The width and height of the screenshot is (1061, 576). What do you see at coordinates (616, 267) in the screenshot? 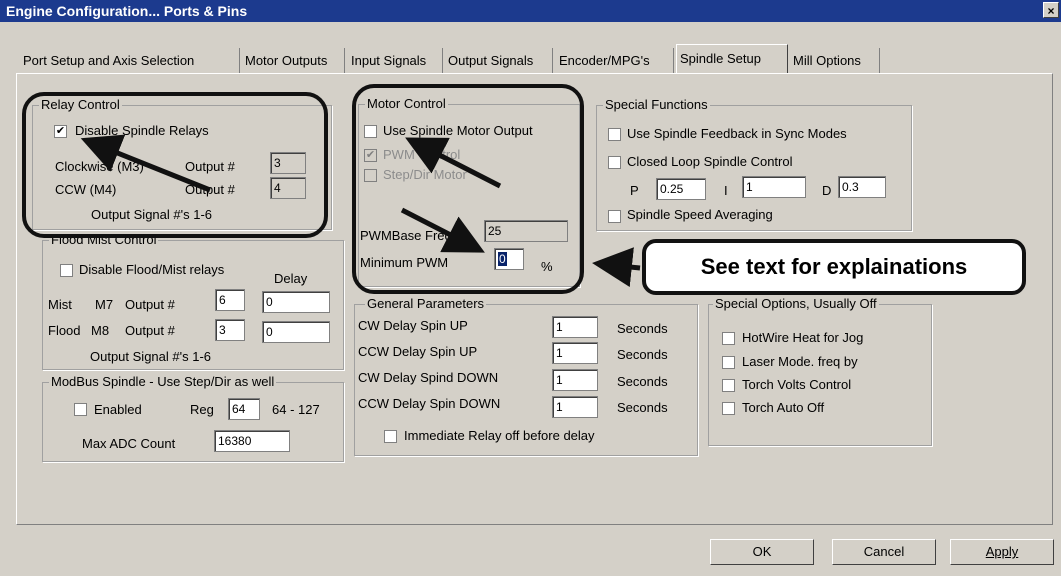
I see `annotation-arrow-icon` at bounding box center [616, 267].